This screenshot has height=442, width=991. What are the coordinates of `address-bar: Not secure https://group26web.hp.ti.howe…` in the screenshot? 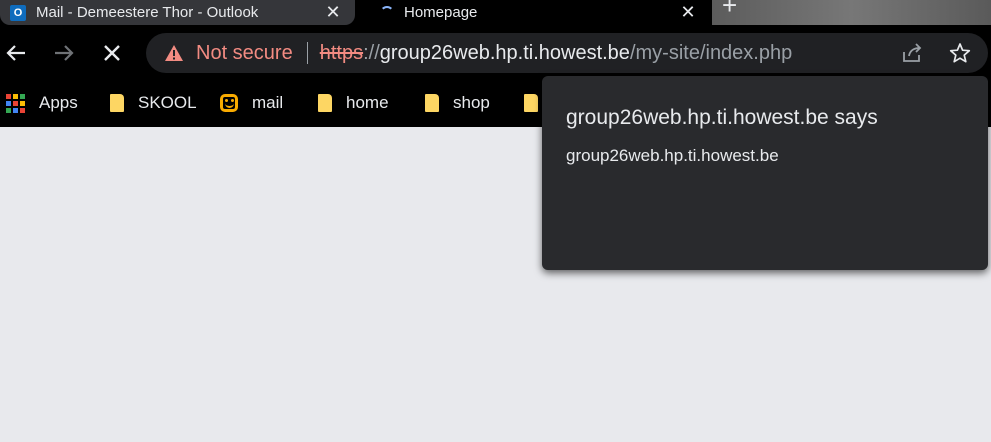 It's located at (567, 53).